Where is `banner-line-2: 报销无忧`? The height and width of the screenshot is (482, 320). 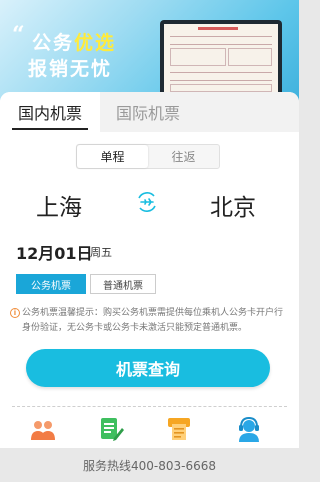
banner-line-2: 报销无忧 is located at coordinates (70, 69).